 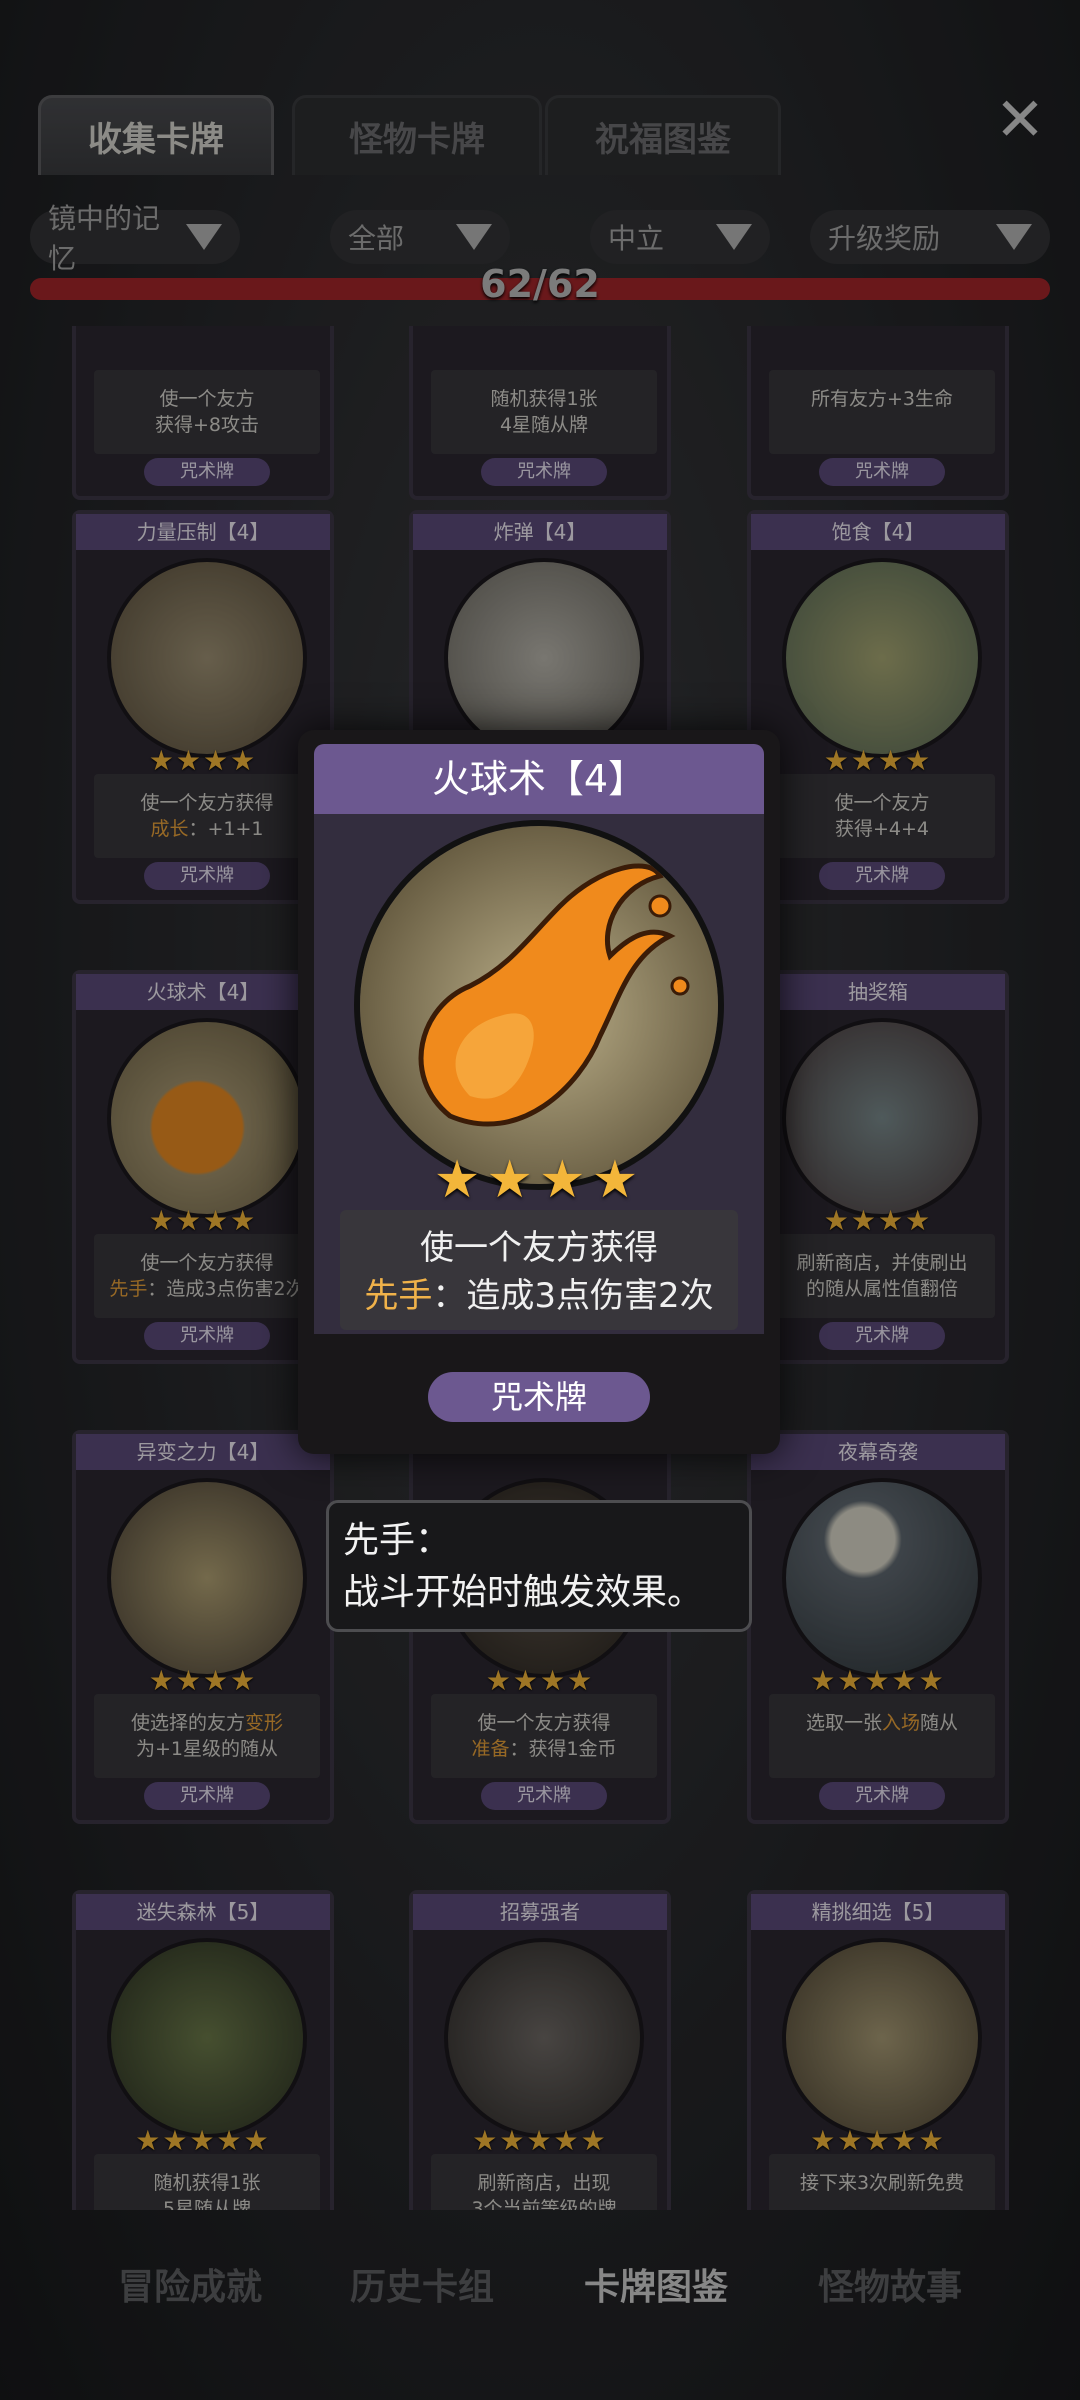 What do you see at coordinates (156, 140) in the screenshot?
I see `tab-label: 收集卡牌` at bounding box center [156, 140].